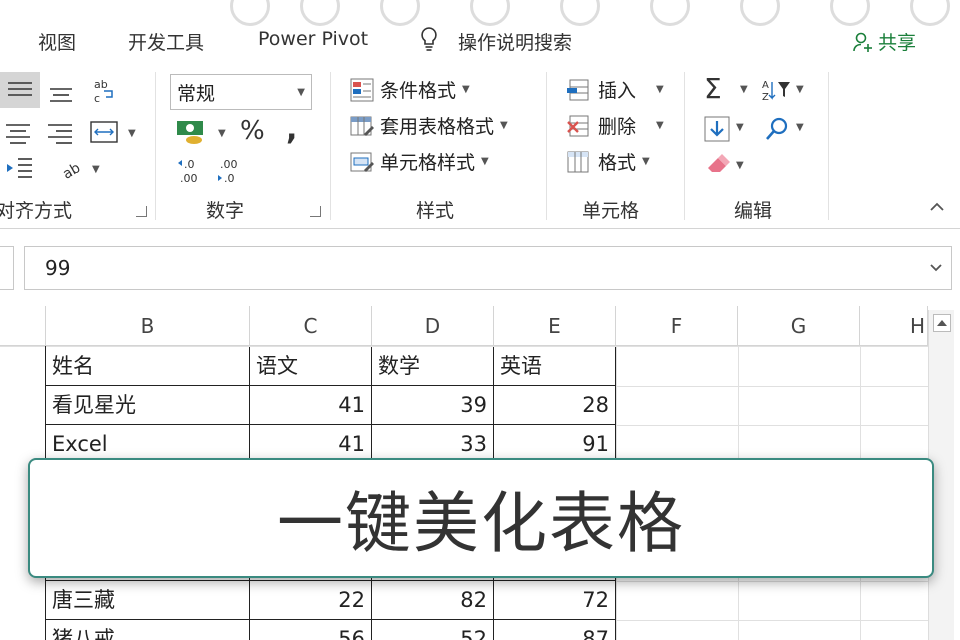 The image size is (960, 640). Describe the element at coordinates (578, 161) in the screenshot. I see `format-cells-icon` at that location.